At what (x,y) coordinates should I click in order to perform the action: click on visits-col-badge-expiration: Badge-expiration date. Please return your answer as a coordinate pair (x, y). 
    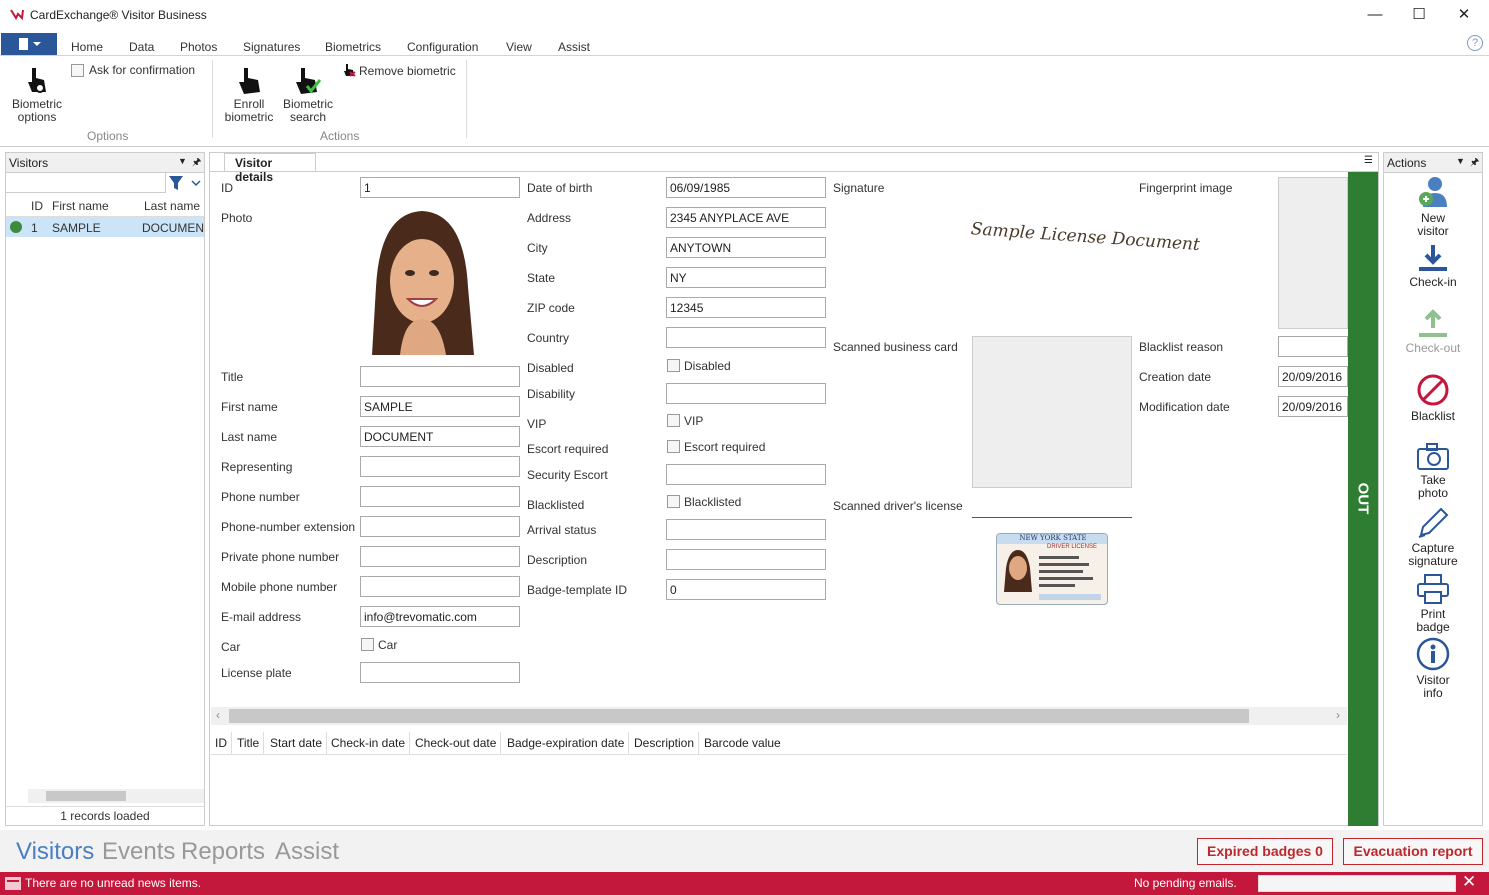
    Looking at the image, I should click on (566, 743).